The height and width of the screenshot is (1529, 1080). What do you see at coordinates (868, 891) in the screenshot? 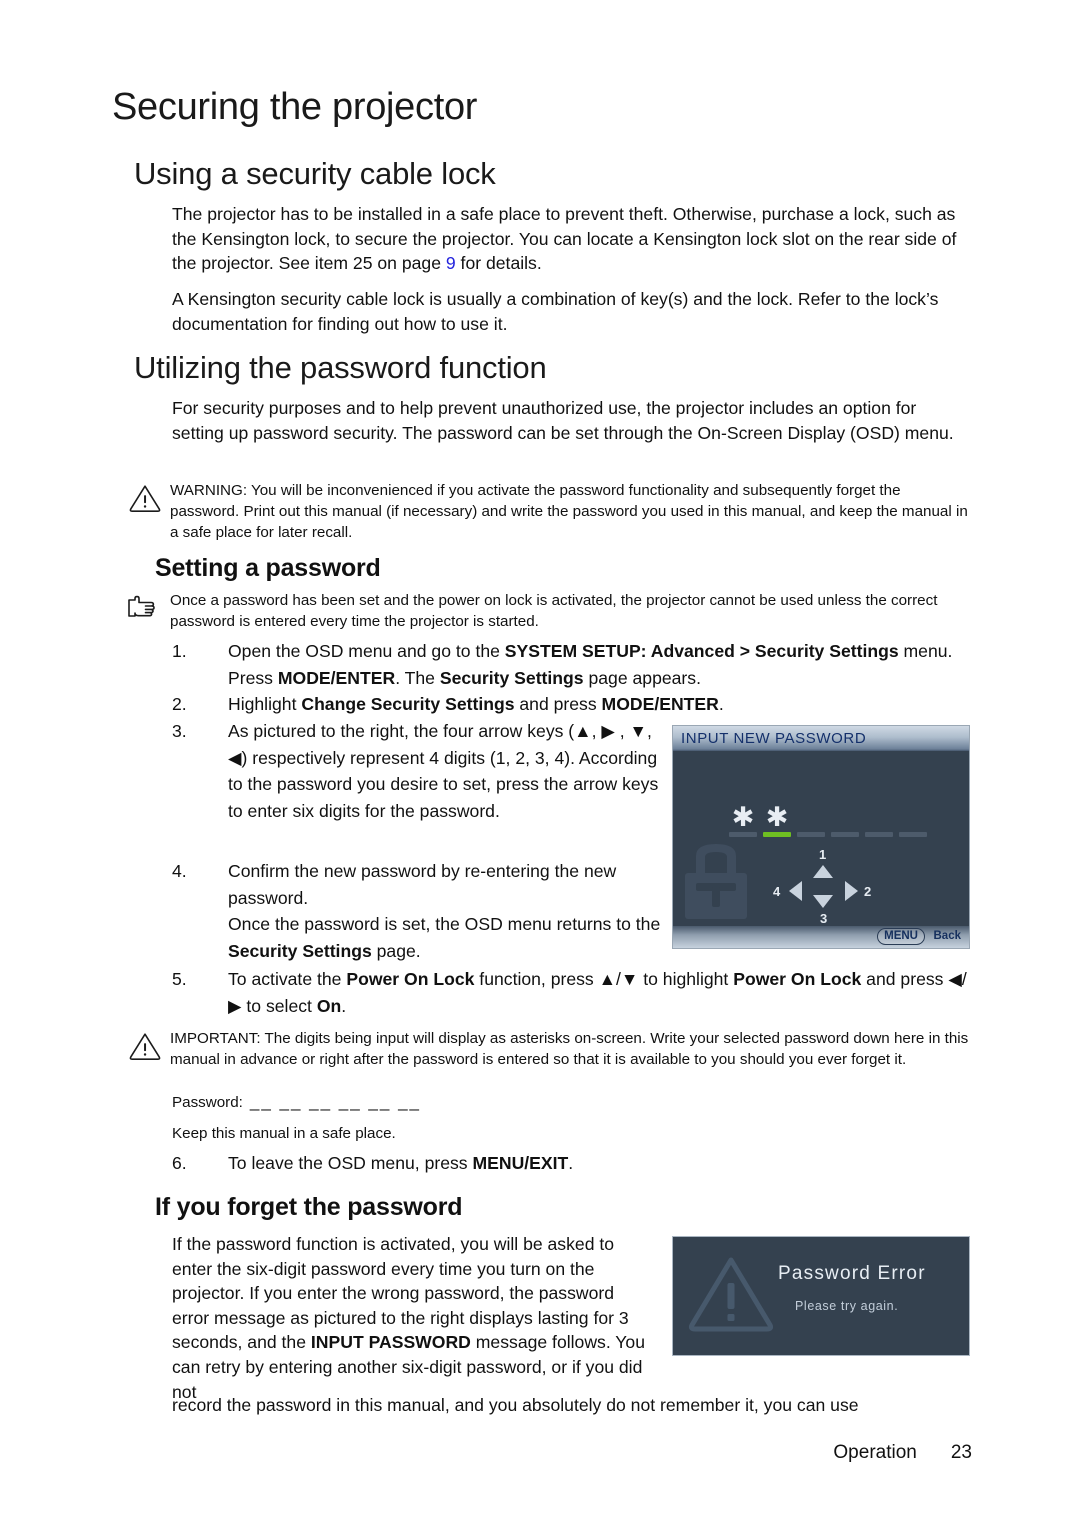
I see `arrow-right-digit: 2` at bounding box center [868, 891].